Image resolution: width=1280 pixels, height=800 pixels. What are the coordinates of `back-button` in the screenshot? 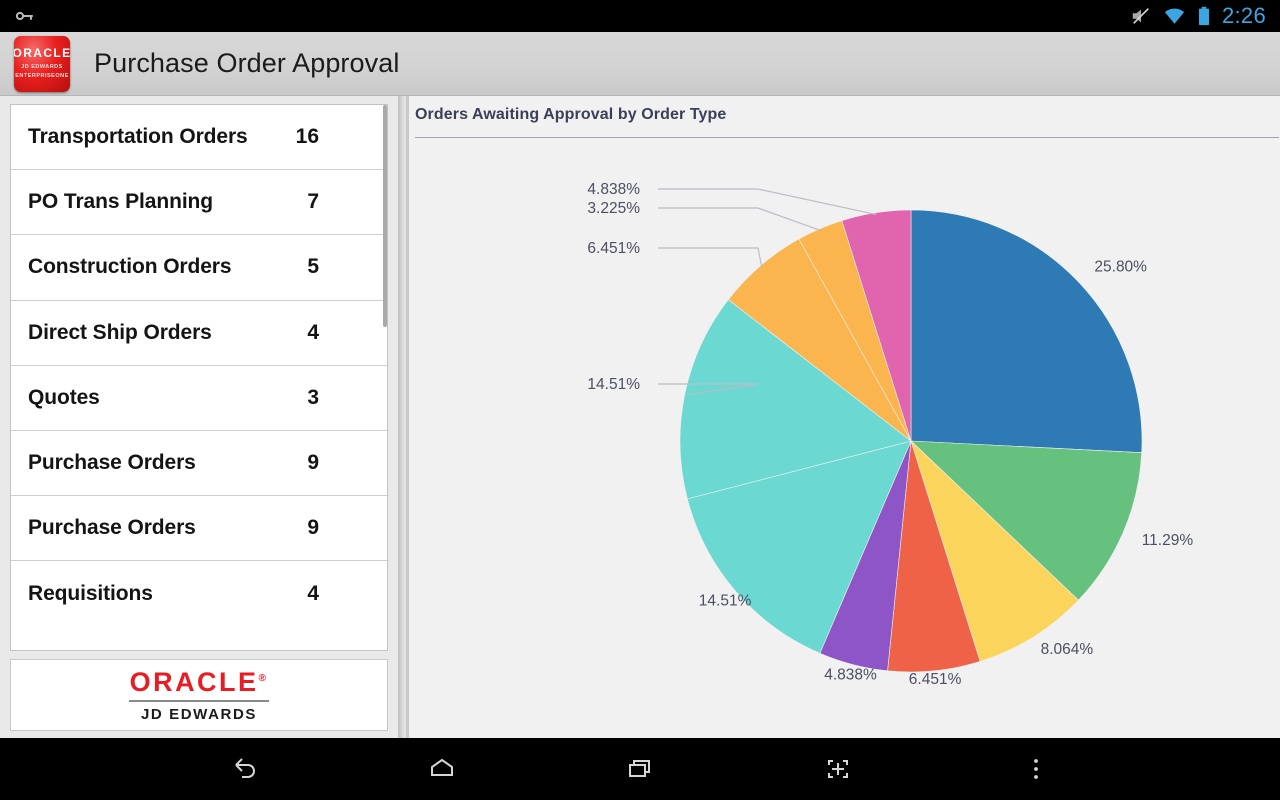 It's located at (244, 769).